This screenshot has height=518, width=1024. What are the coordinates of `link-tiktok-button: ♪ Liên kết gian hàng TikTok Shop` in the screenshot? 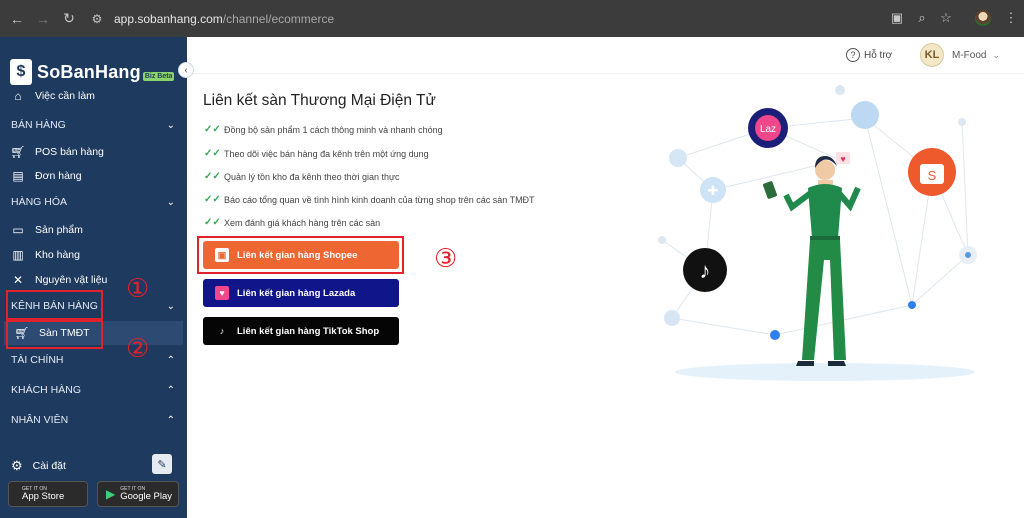 It's located at (301, 331).